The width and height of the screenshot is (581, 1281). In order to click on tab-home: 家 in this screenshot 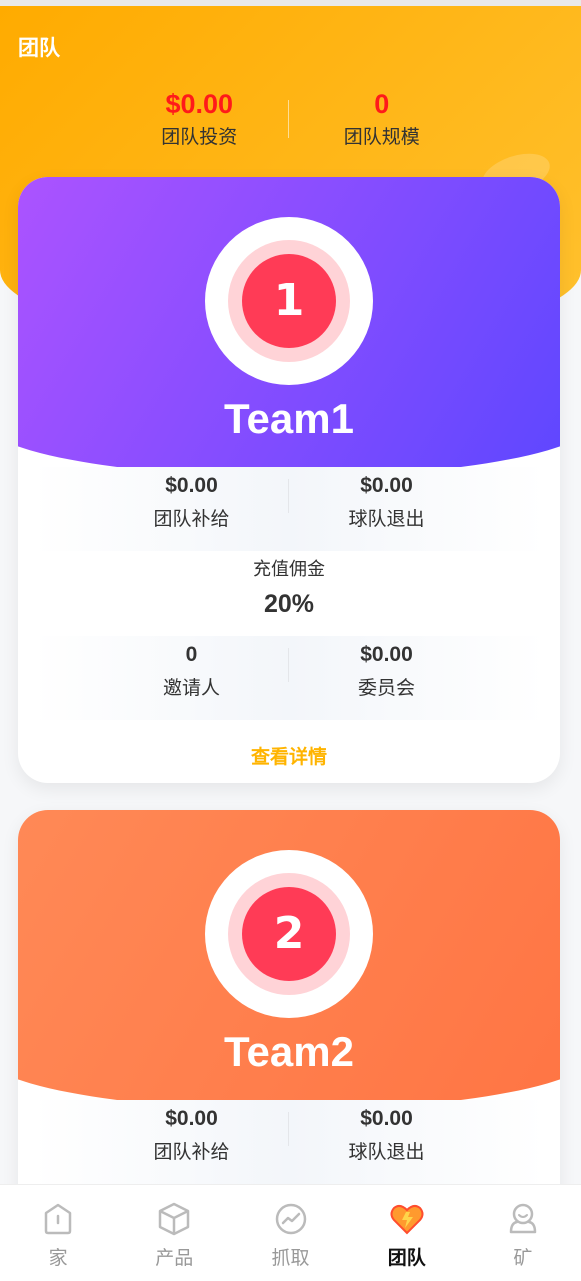, I will do `click(58, 1233)`.